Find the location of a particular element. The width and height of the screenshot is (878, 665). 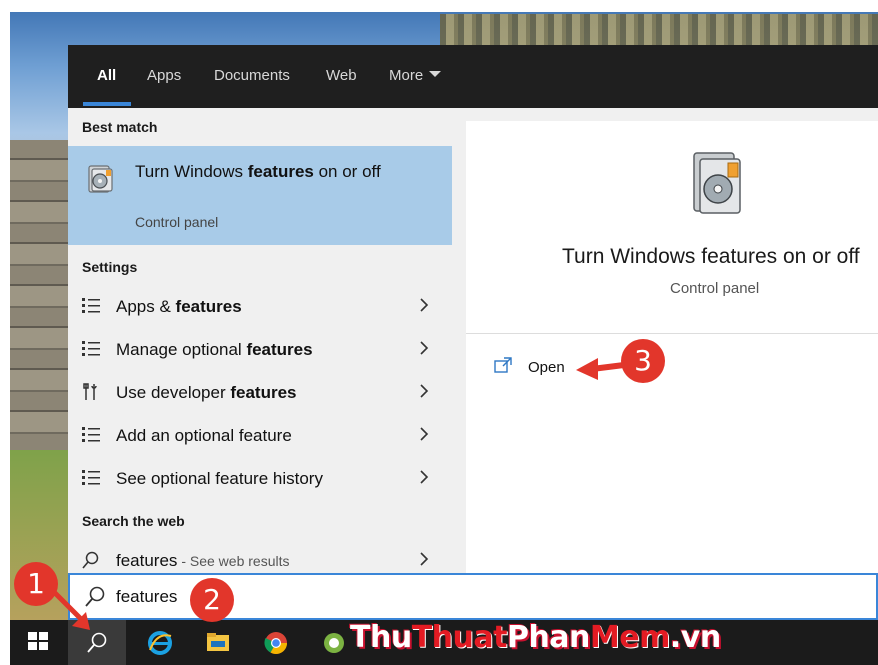

search-filter-bar: All Apps Documents Web More is located at coordinates (473, 76).